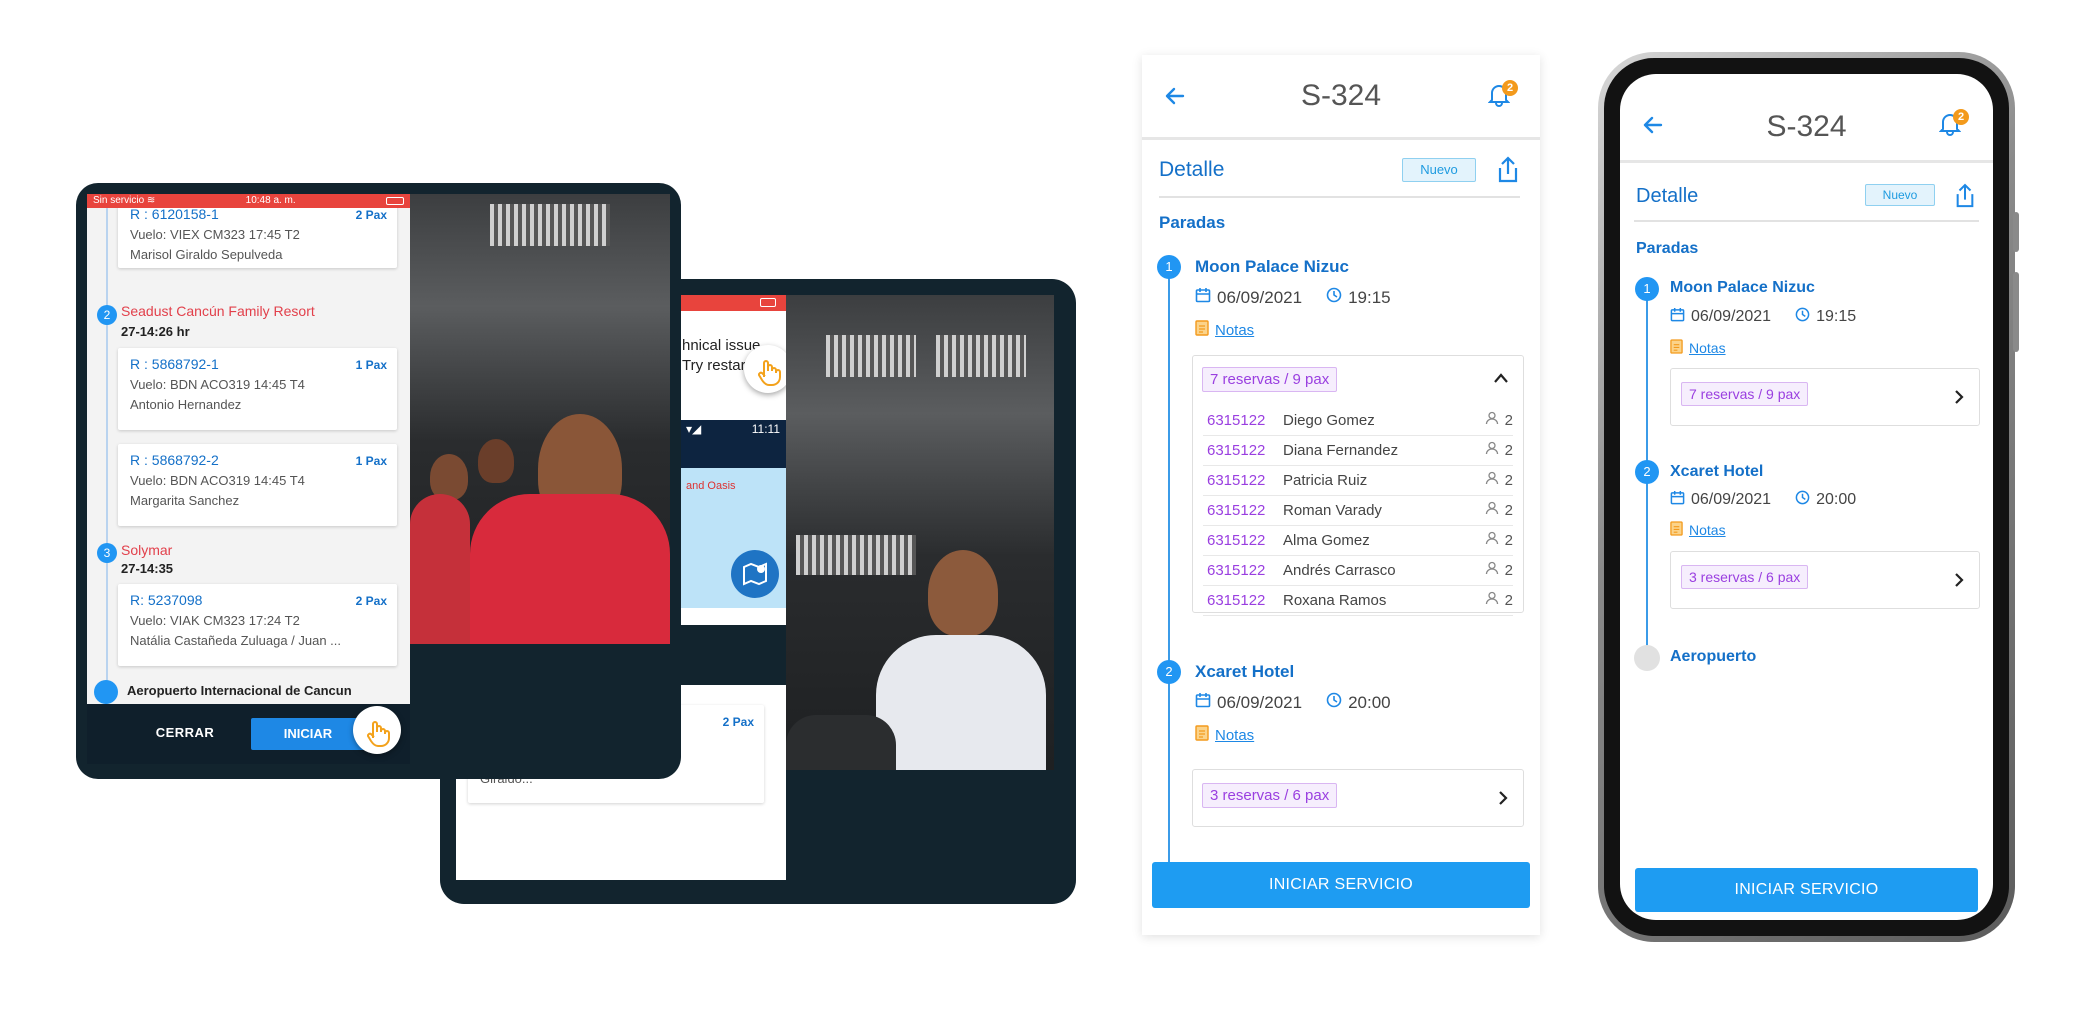 The height and width of the screenshot is (1021, 2095). Describe the element at coordinates (185, 733) in the screenshot. I see `close-button: CERRAR` at that location.